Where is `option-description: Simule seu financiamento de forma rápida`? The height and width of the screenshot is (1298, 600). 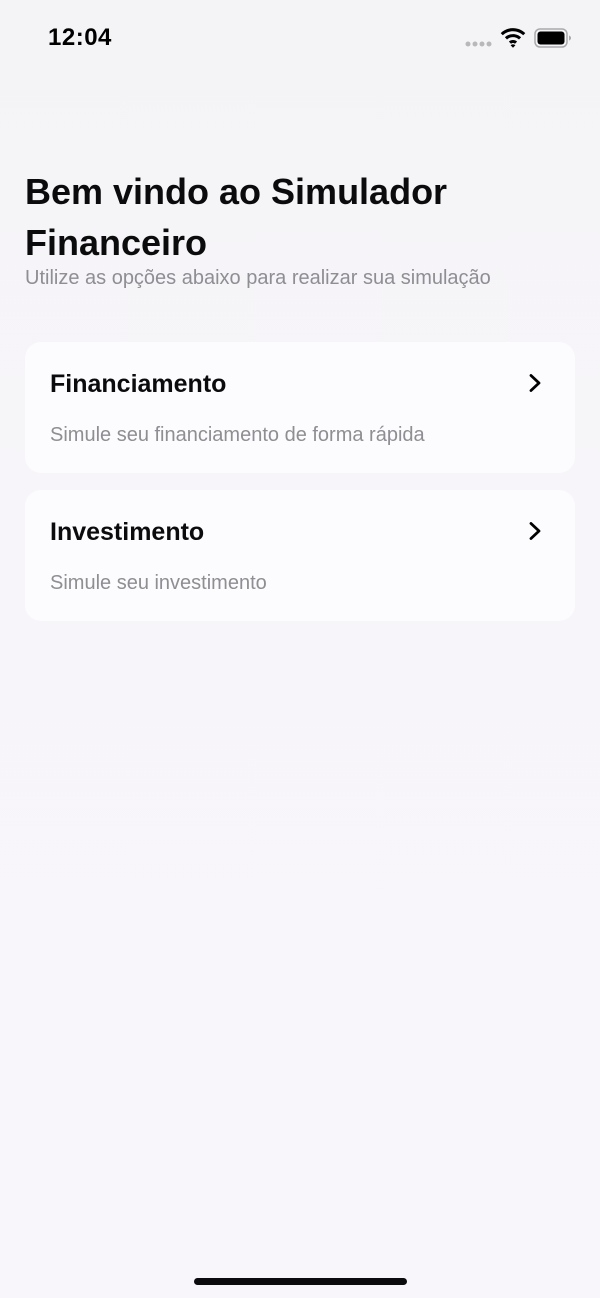
option-description: Simule seu financiamento de forma rápida is located at coordinates (237, 435).